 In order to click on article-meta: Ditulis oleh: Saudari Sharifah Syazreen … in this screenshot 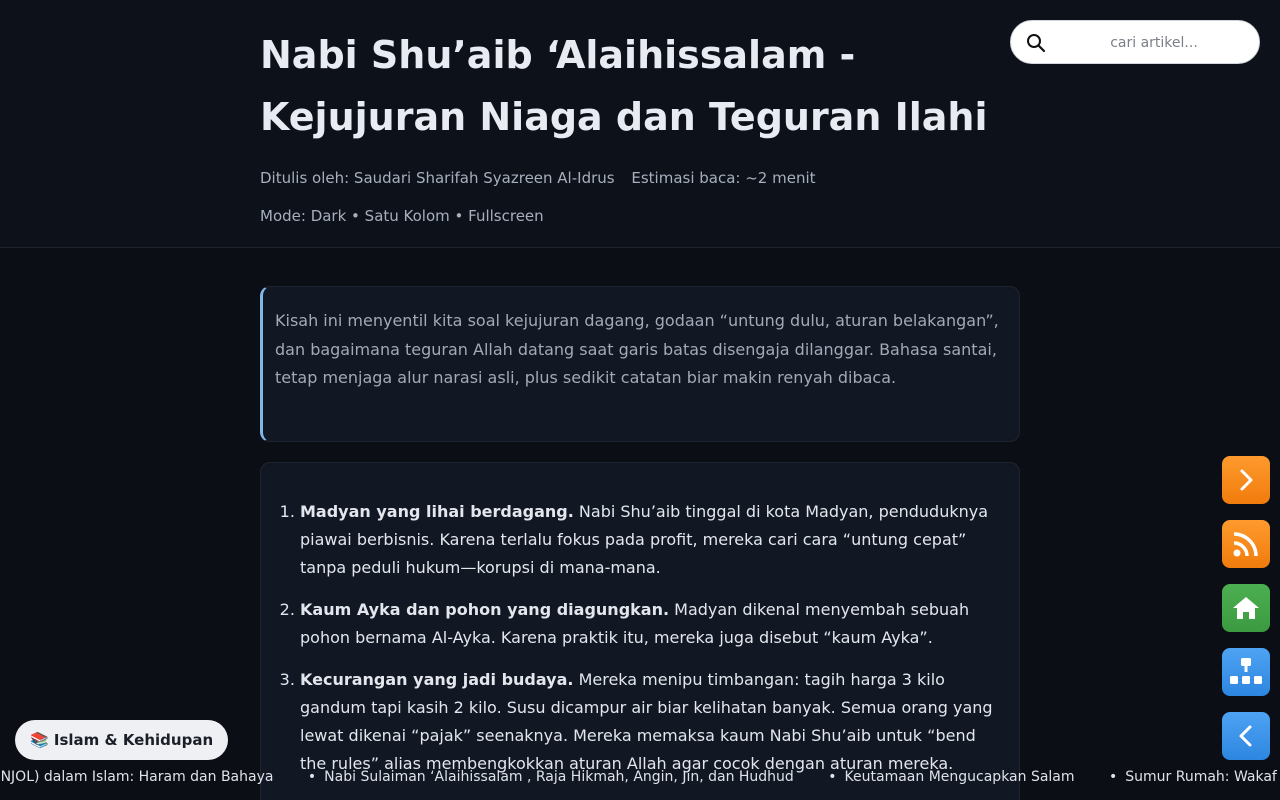, I will do `click(538, 178)`.